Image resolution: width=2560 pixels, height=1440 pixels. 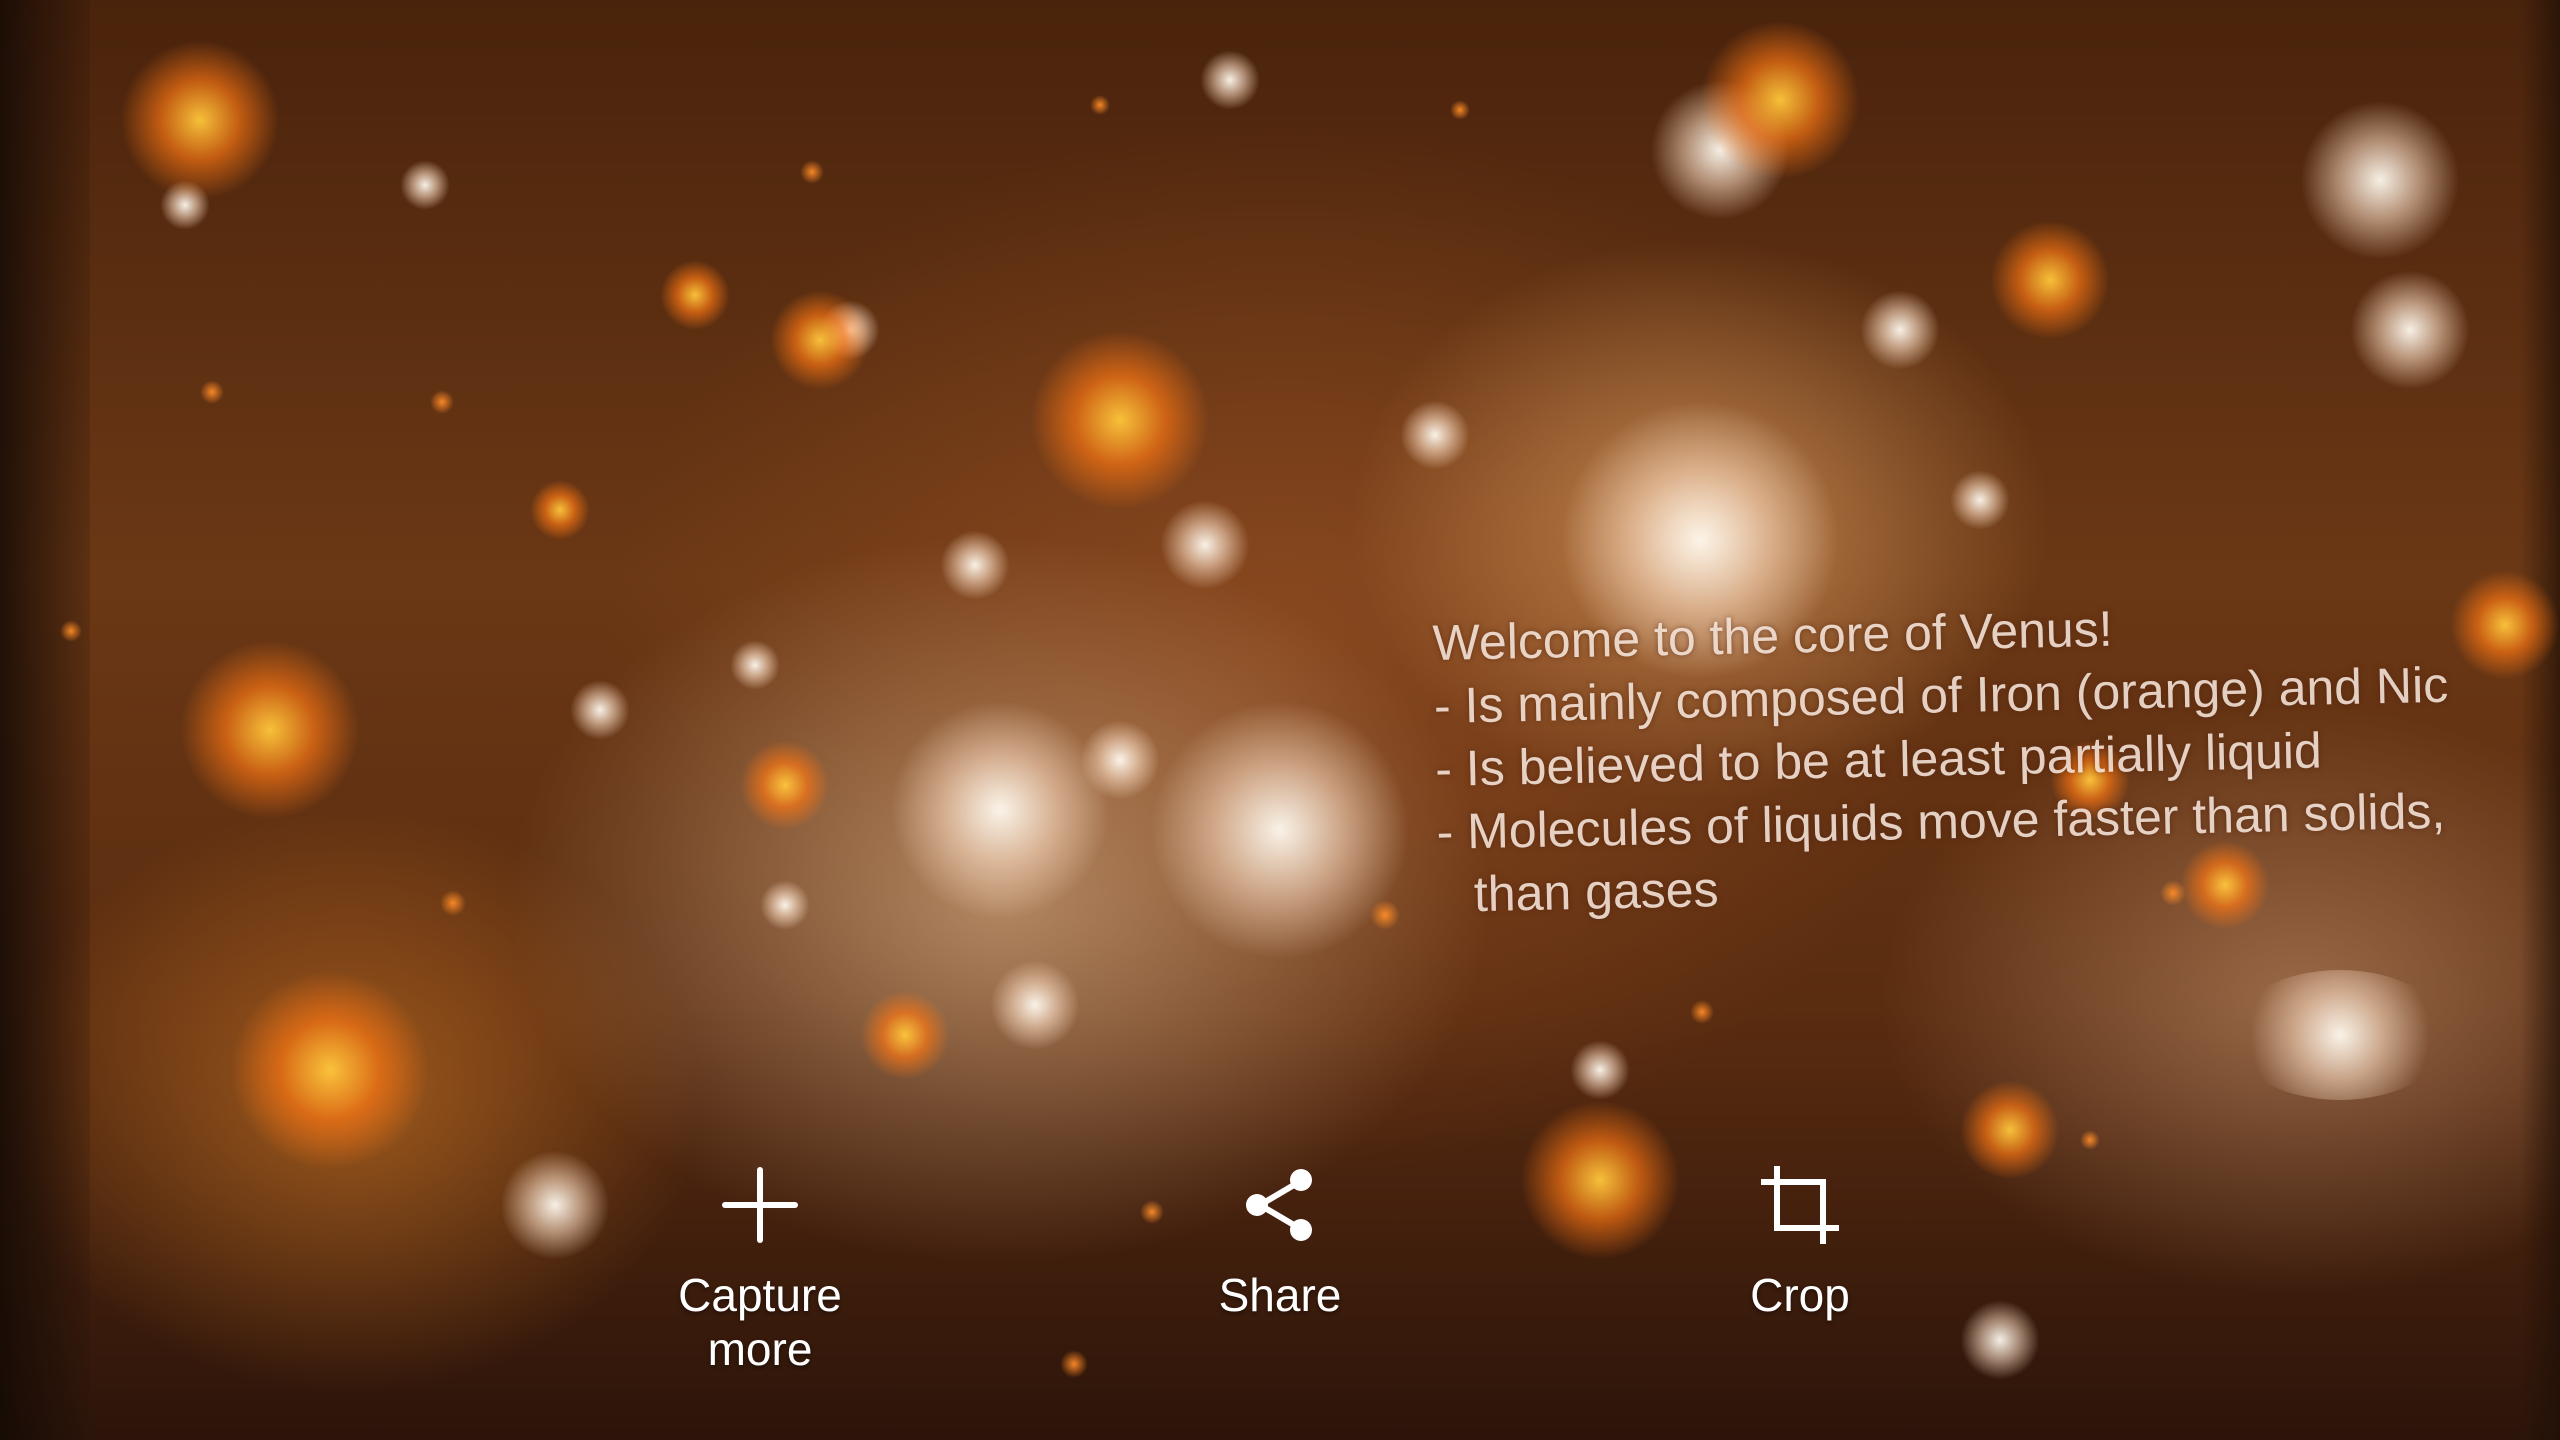 I want to click on share-icon, so click(x=1279, y=1205).